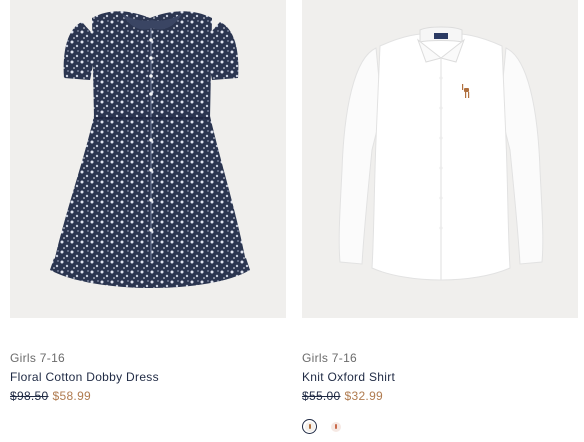  Describe the element at coordinates (342, 396) in the screenshot. I see `product-price: $55.00 $32.99` at that location.